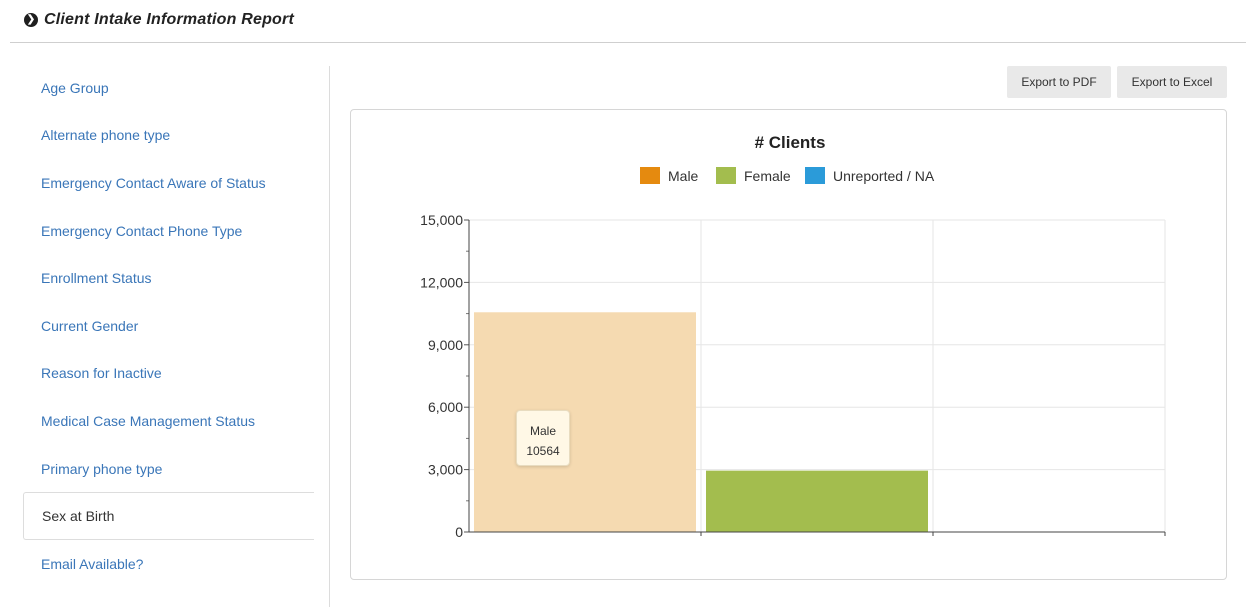  What do you see at coordinates (441, 220) in the screenshot?
I see `y-tick-label: 15,000` at bounding box center [441, 220].